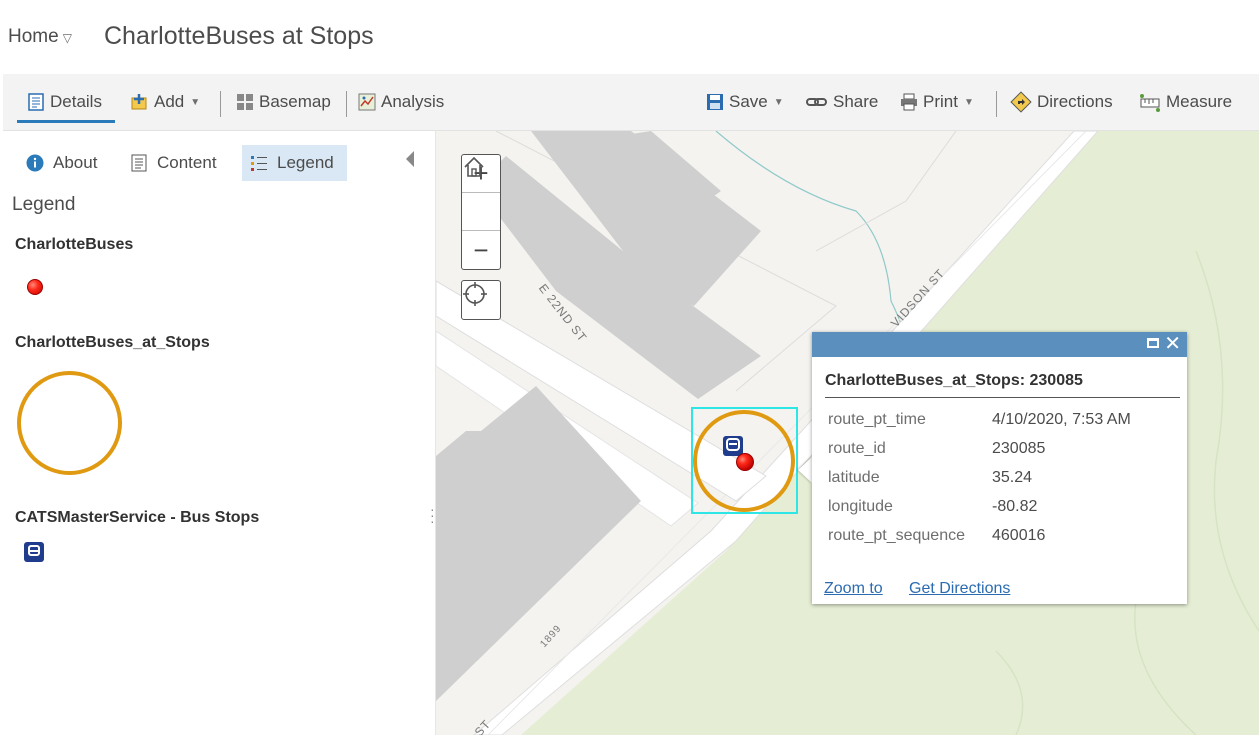 The image size is (1259, 735). I want to click on details-icon, so click(36, 102).